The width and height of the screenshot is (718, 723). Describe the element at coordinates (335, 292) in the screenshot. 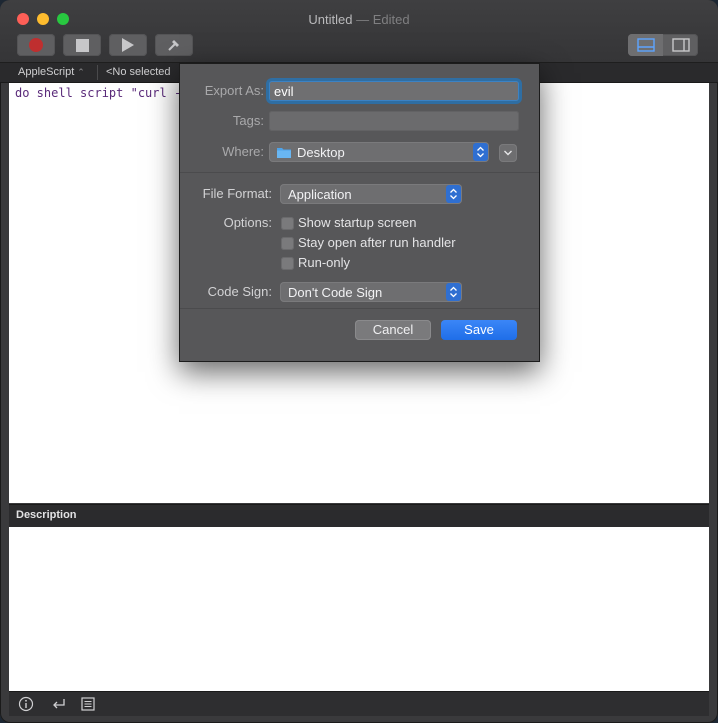

I see `code-sign-value: Don't Code Sign` at that location.